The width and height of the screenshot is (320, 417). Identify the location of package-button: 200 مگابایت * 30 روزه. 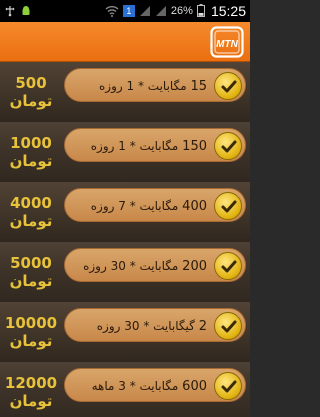
(155, 265).